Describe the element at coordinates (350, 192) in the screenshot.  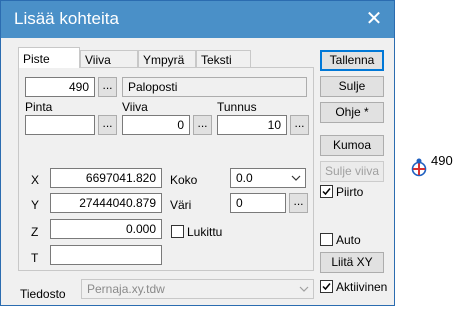
I see `piirto-label: Piirto` at that location.